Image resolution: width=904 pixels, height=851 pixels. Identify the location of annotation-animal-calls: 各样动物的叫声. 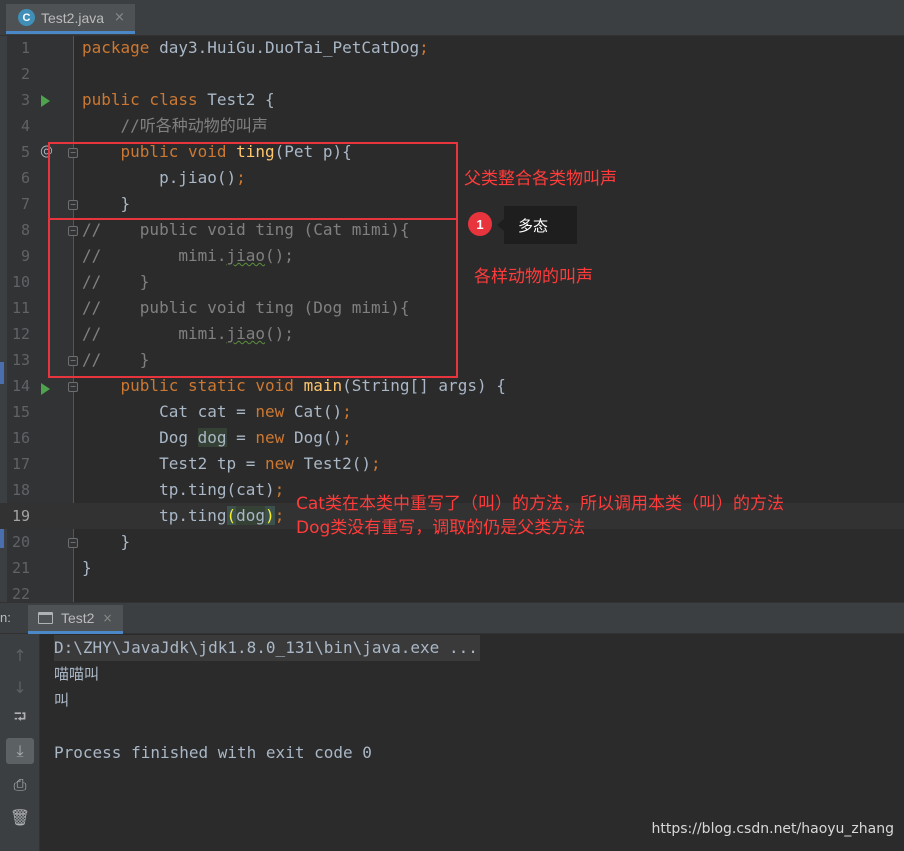
(533, 277).